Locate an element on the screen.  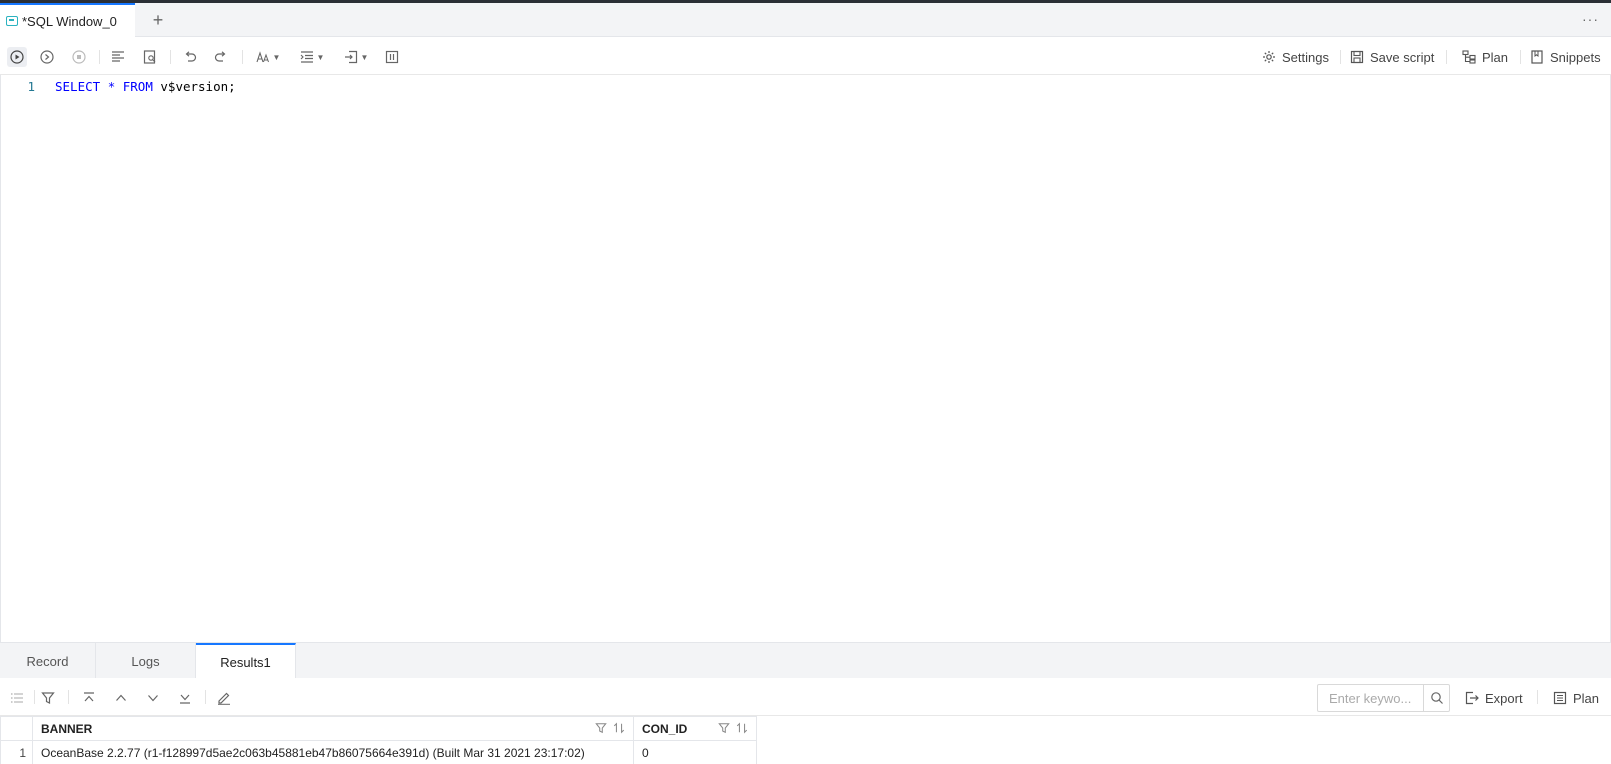
list-view-button is located at coordinates (17, 698).